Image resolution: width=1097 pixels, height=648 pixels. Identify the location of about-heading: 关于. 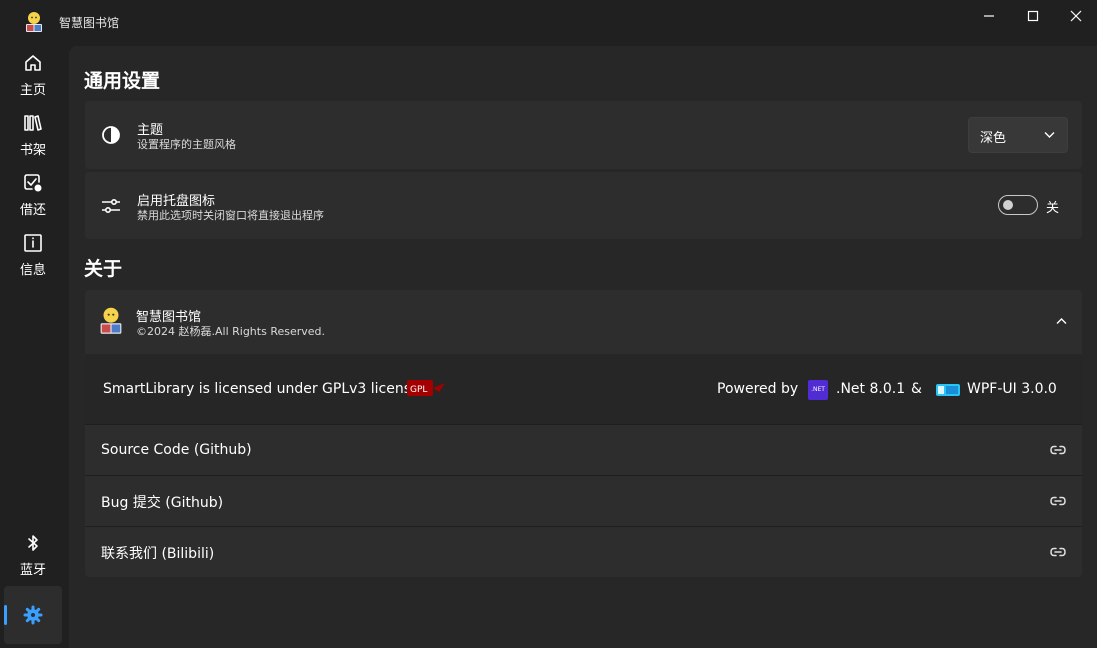
(103, 269).